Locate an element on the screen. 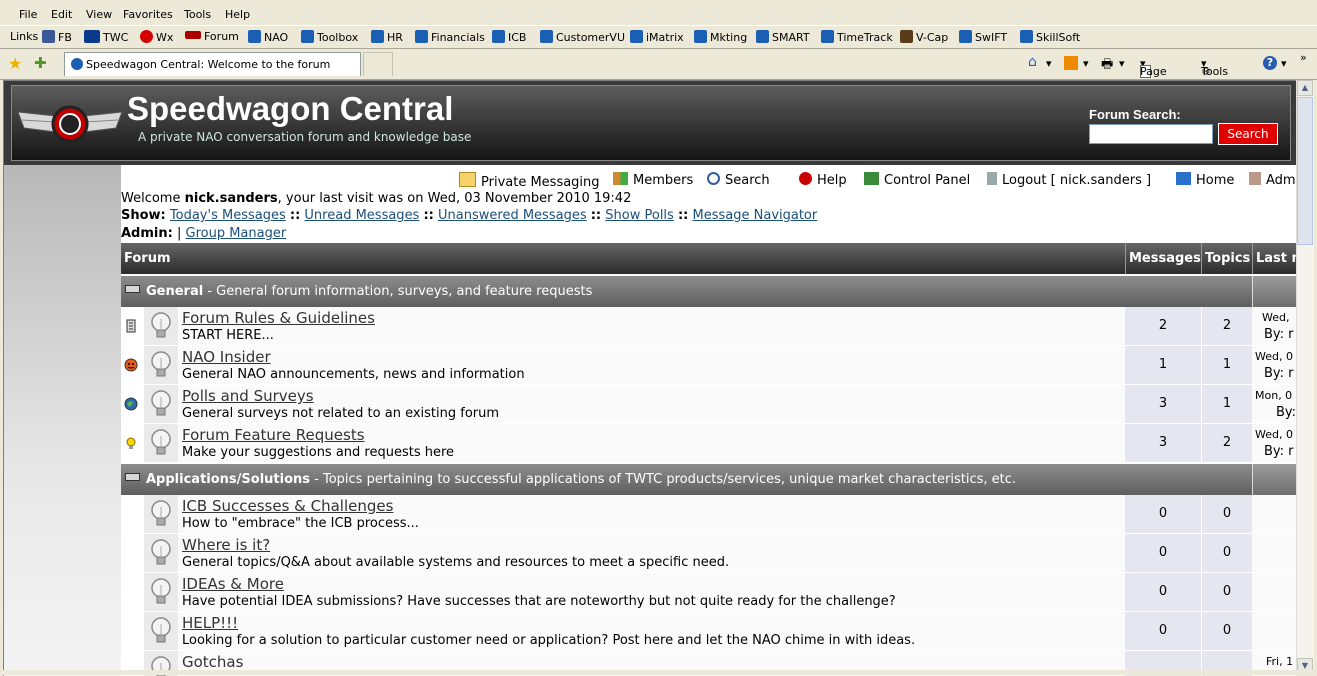  show-polls-link: Show Polls is located at coordinates (639, 215).